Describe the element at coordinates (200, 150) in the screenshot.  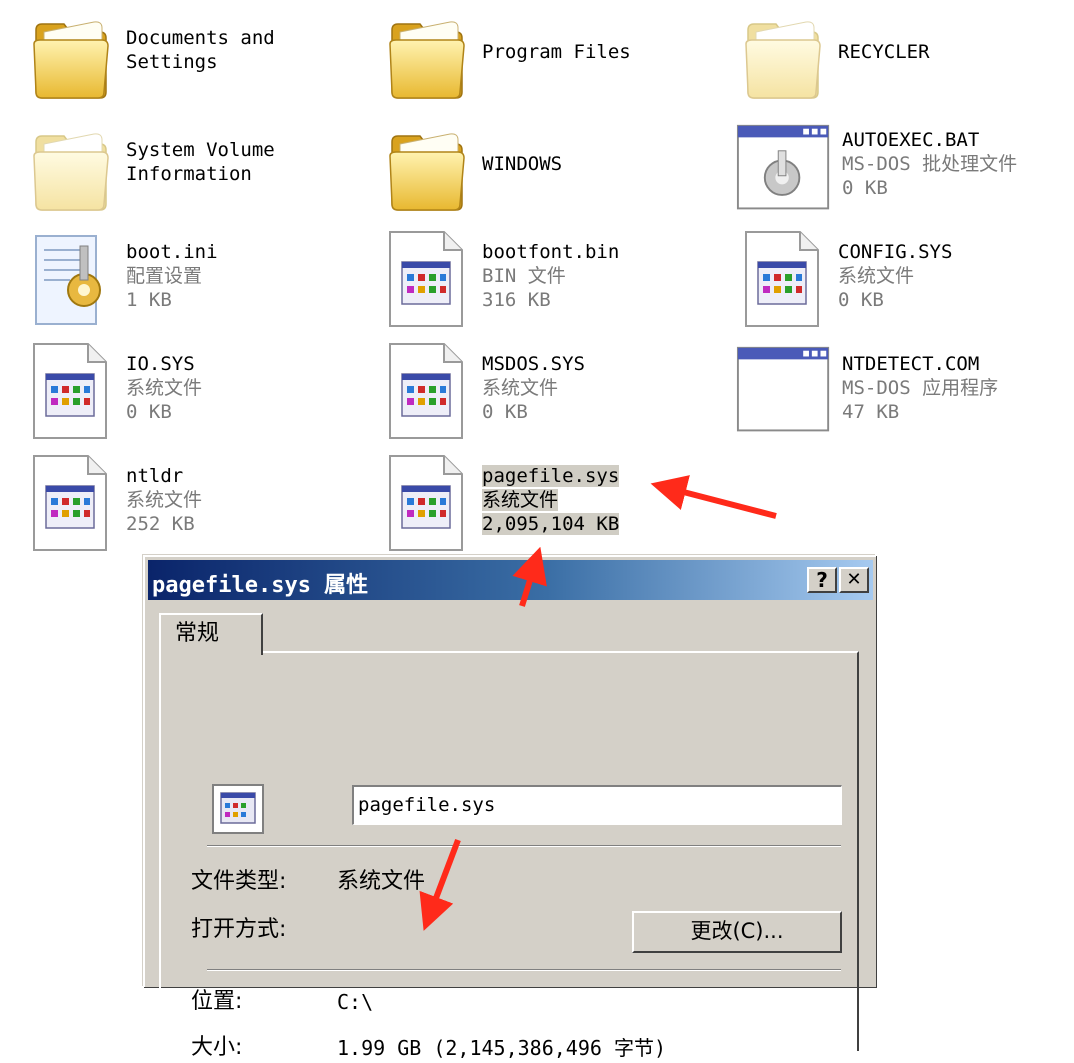
I see `file-name: System Volume` at that location.